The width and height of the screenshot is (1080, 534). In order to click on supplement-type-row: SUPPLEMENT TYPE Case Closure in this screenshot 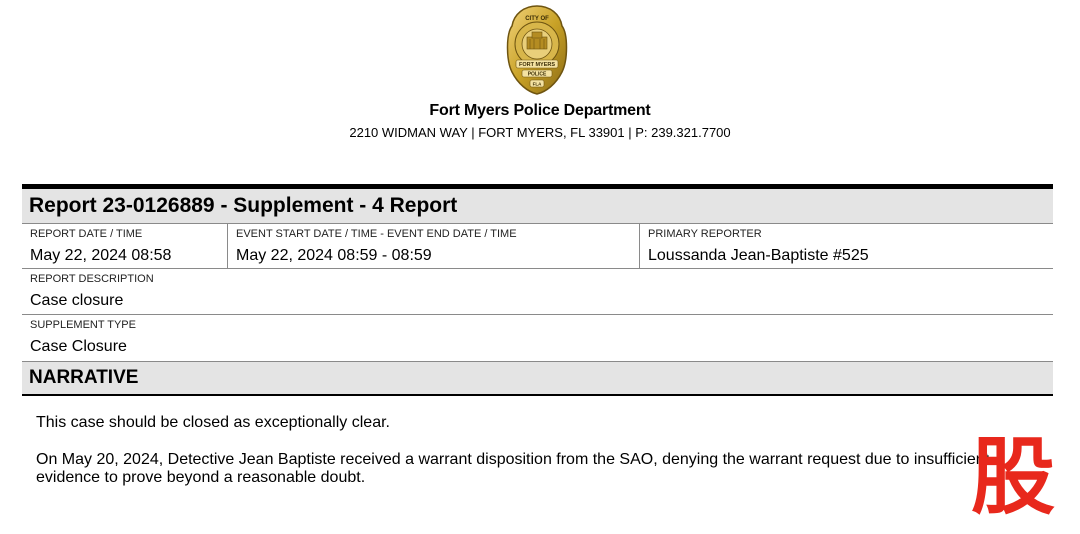, I will do `click(537, 338)`.